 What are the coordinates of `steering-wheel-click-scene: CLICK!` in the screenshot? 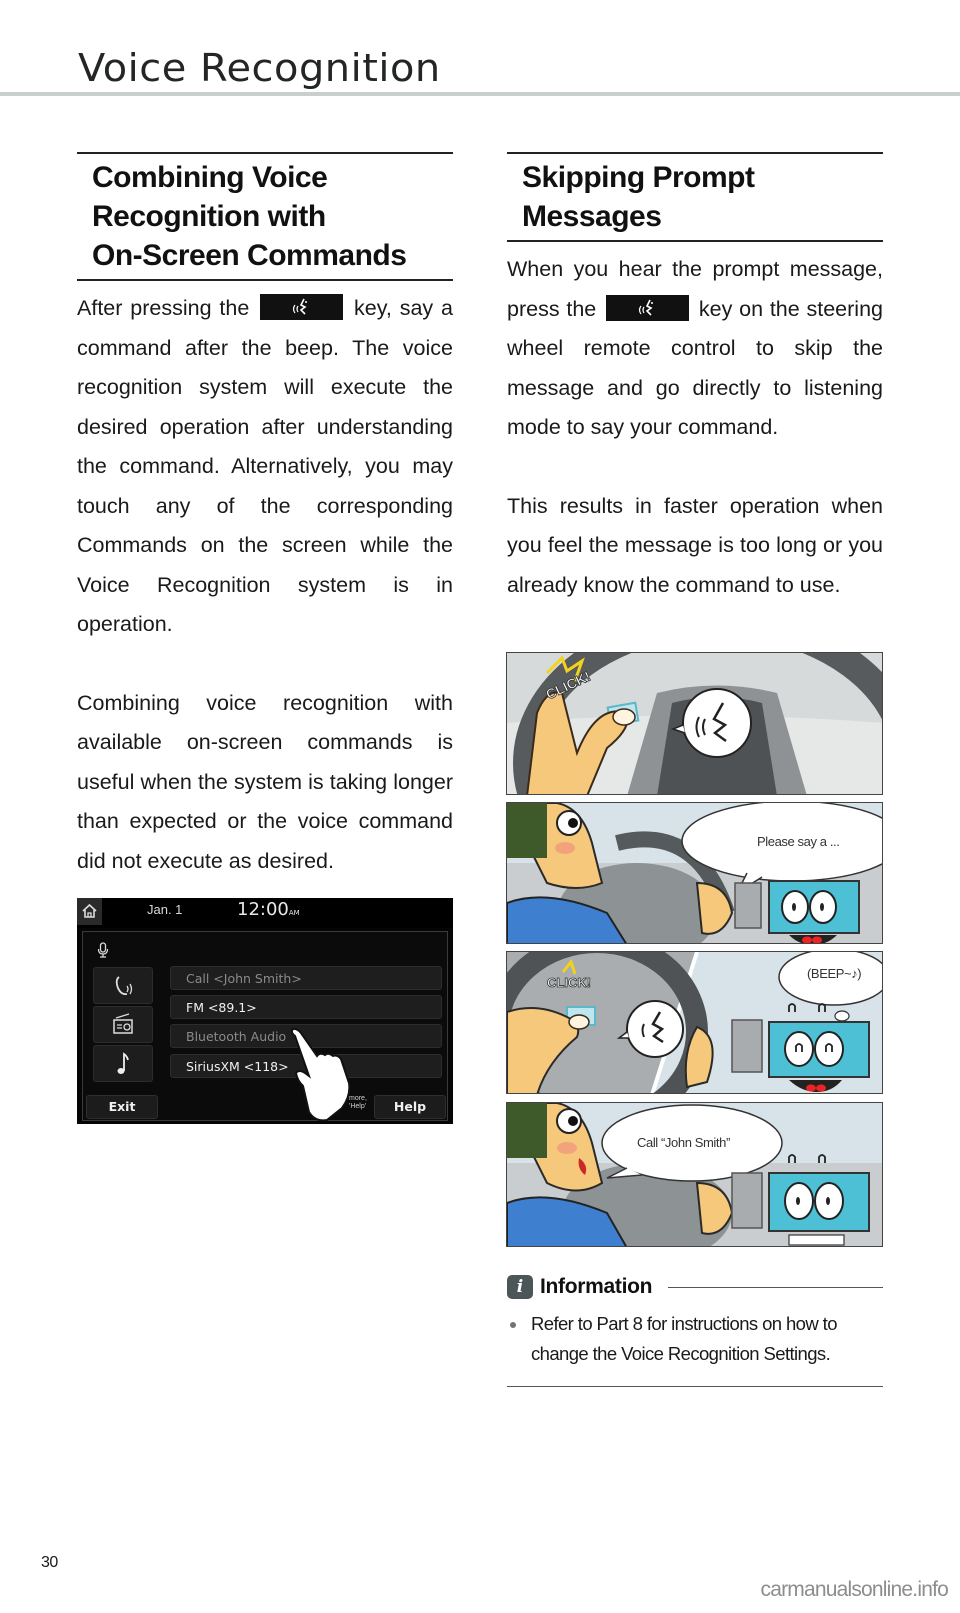 It's located at (694, 723).